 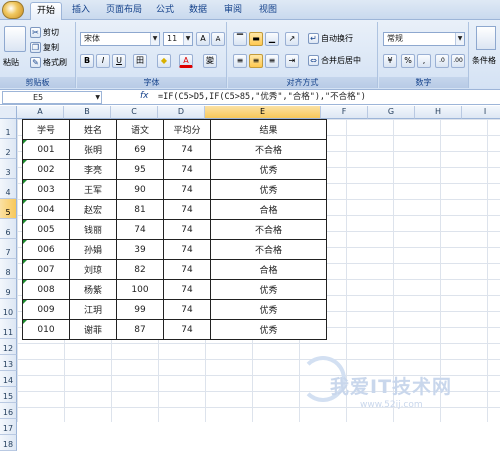 I want to click on row-header: 13, so click(x=8, y=363).